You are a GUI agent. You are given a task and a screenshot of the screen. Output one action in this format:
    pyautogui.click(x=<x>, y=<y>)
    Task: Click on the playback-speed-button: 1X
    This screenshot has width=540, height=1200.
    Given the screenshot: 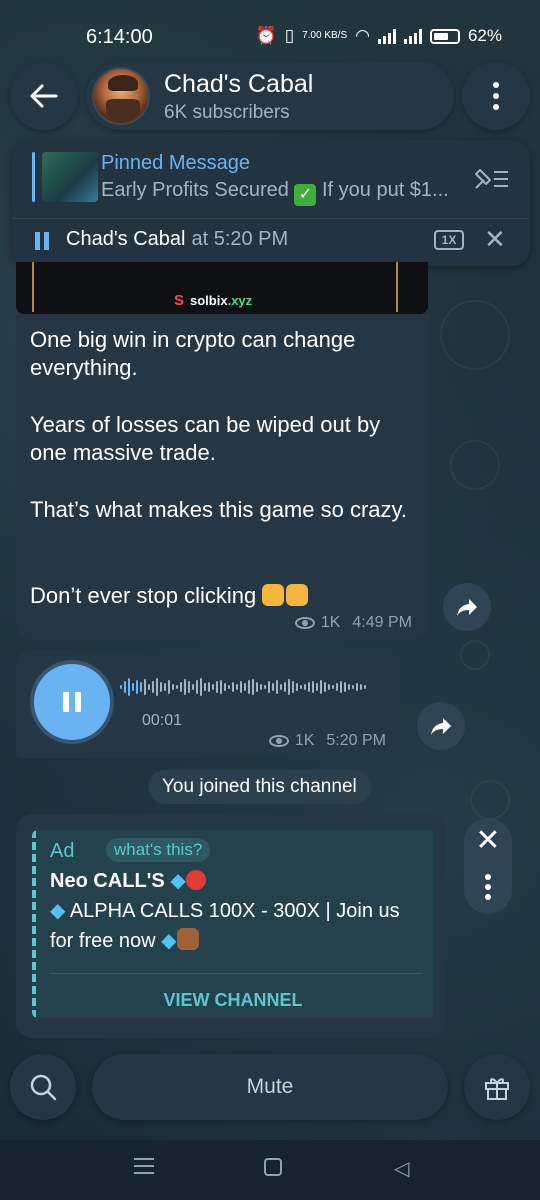 What is the action you would take?
    pyautogui.click(x=449, y=240)
    